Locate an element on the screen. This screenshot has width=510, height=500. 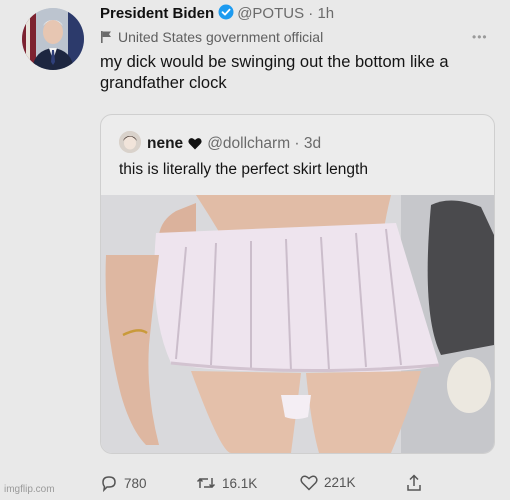
share-icon is located at coordinates (417, 482).